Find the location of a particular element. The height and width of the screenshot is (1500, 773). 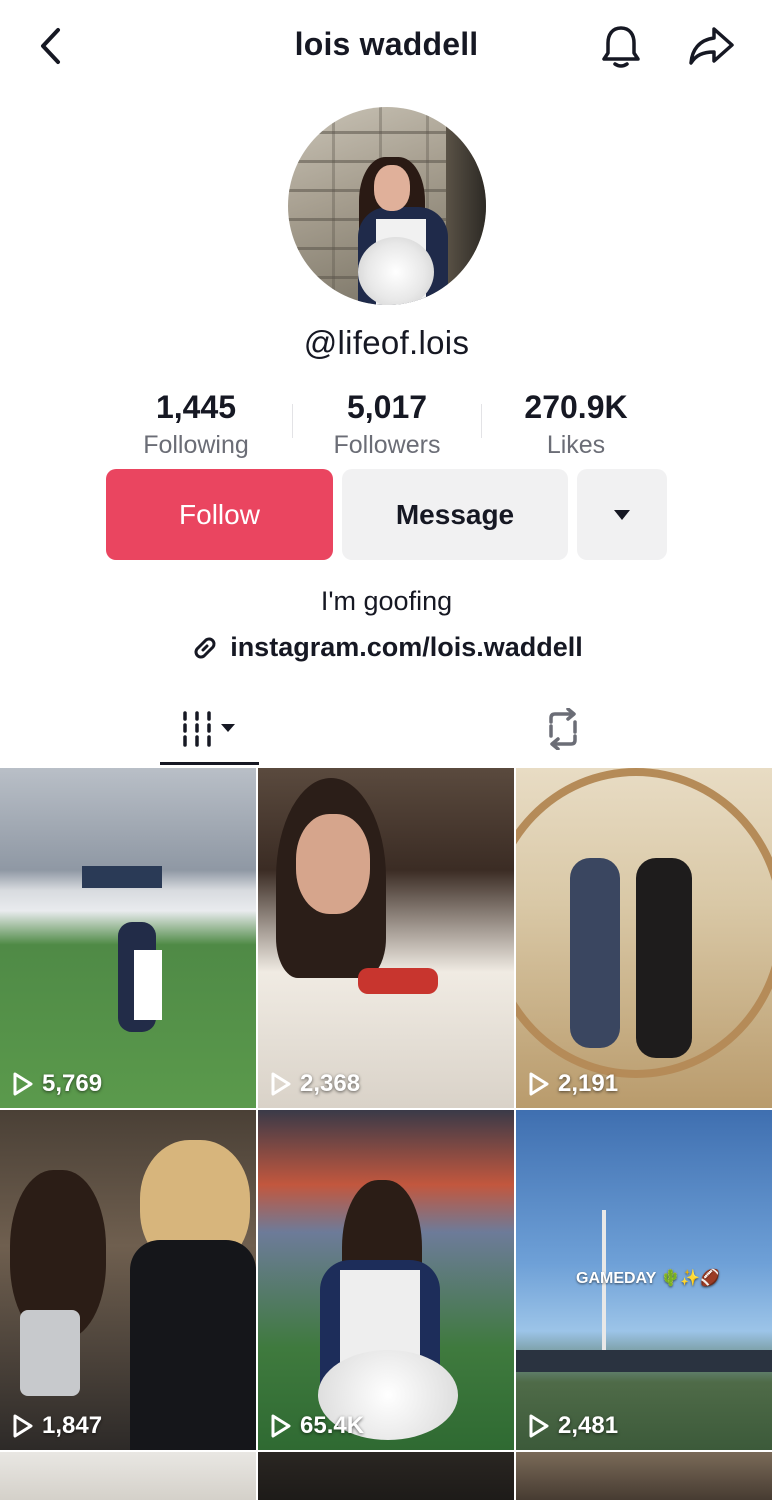

view-count: 5,769 is located at coordinates (57, 1084).